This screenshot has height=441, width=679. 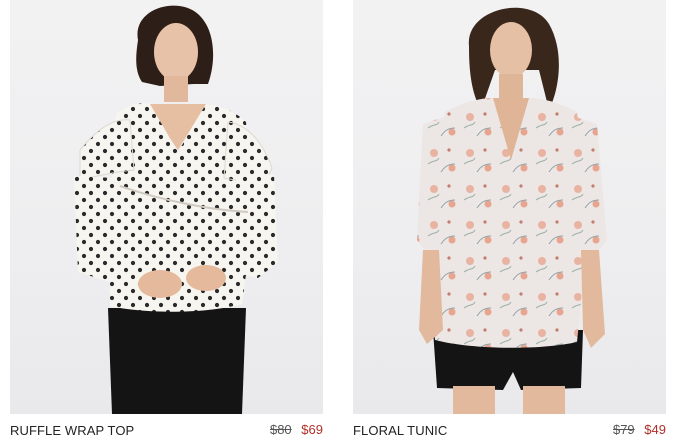 What do you see at coordinates (639, 429) in the screenshot?
I see `price-group: $79 $49` at bounding box center [639, 429].